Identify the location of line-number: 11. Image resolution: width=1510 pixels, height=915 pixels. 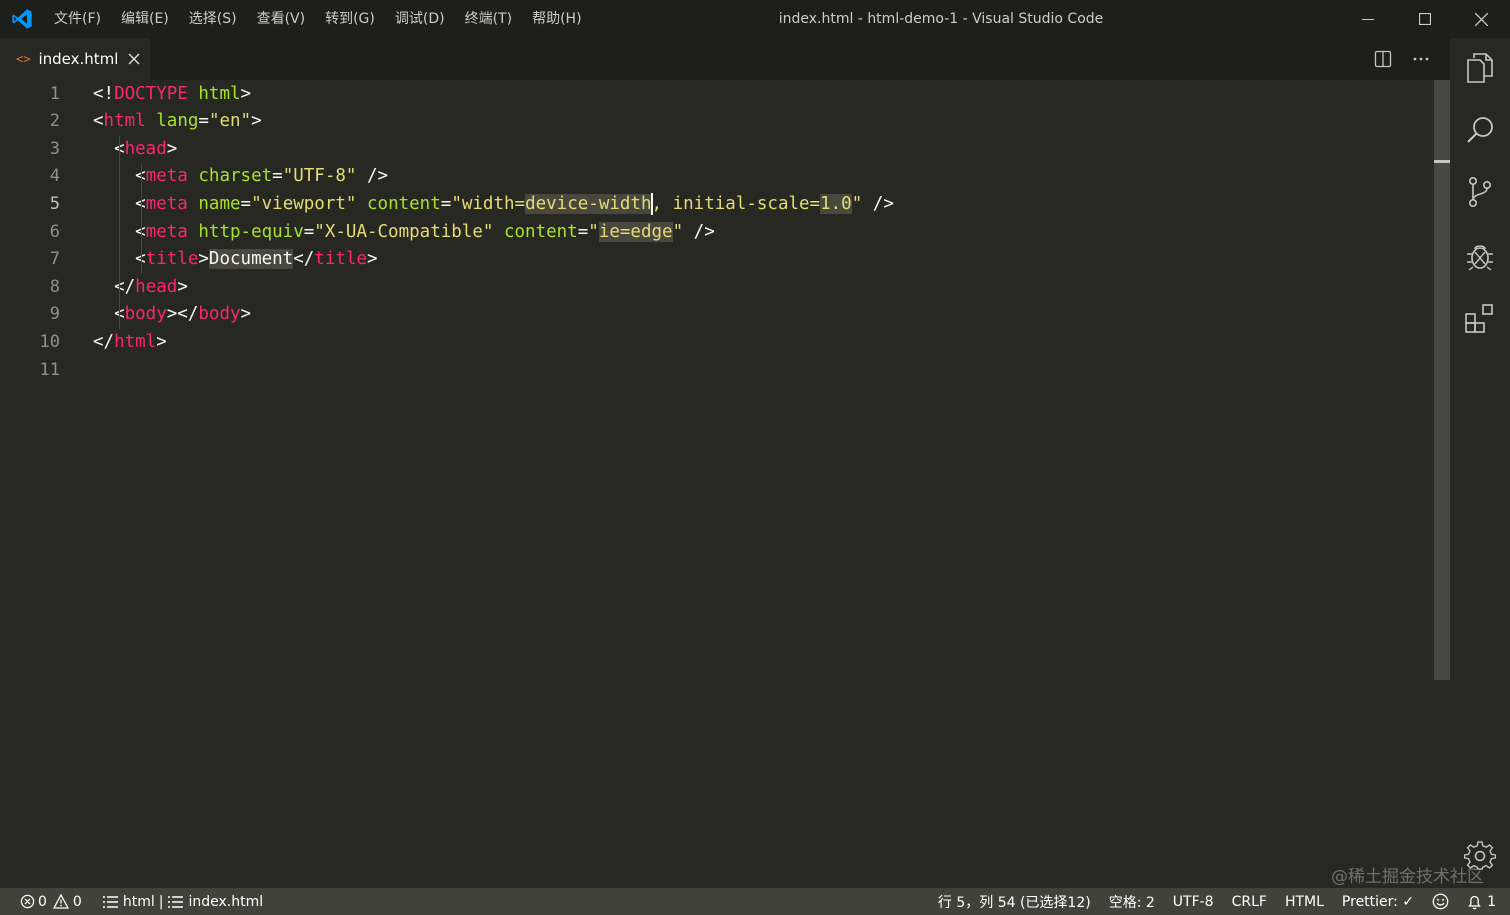
(49, 369).